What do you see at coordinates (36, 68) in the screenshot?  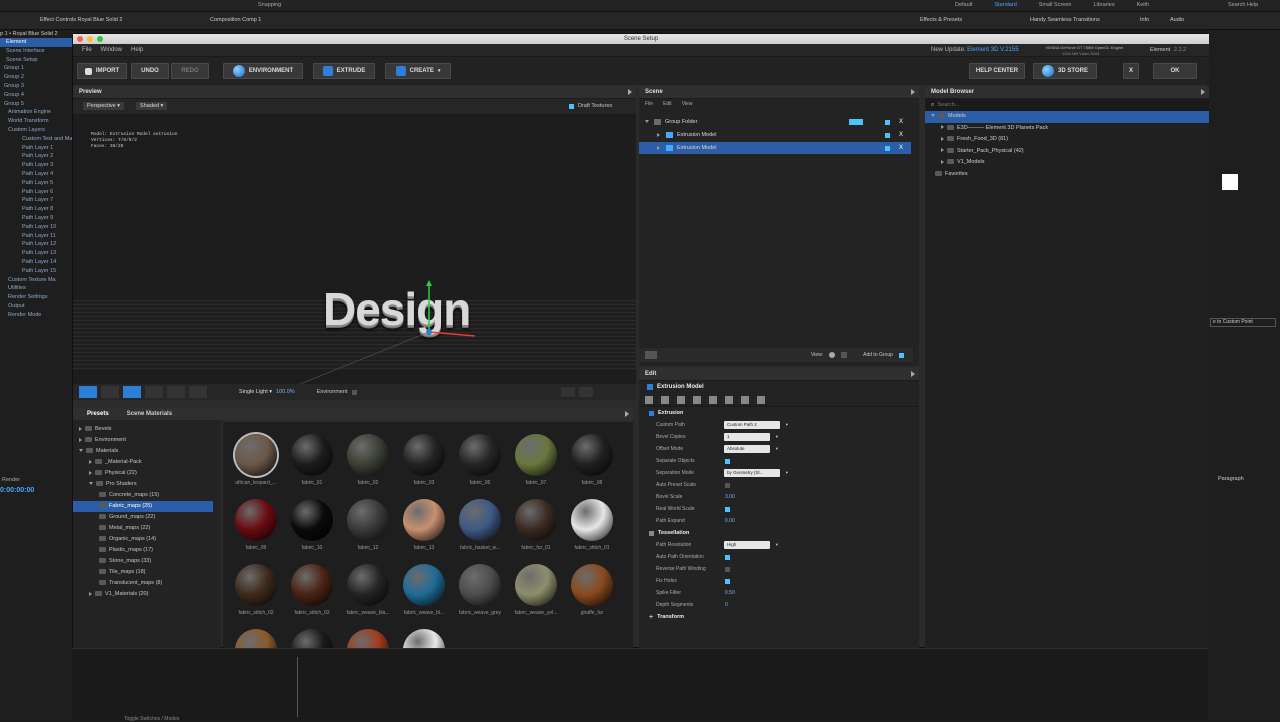 I see `effect-tree-item: Group 1` at bounding box center [36, 68].